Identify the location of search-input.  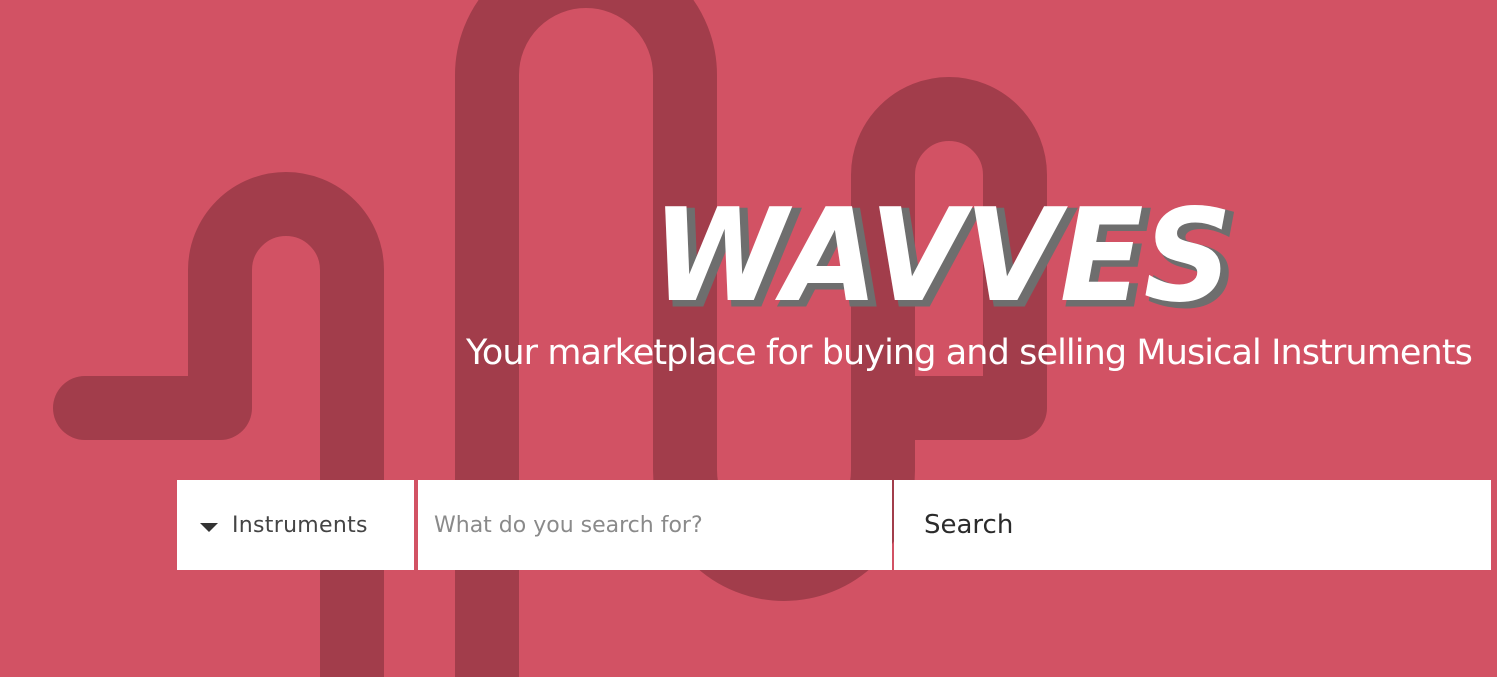
(655, 525).